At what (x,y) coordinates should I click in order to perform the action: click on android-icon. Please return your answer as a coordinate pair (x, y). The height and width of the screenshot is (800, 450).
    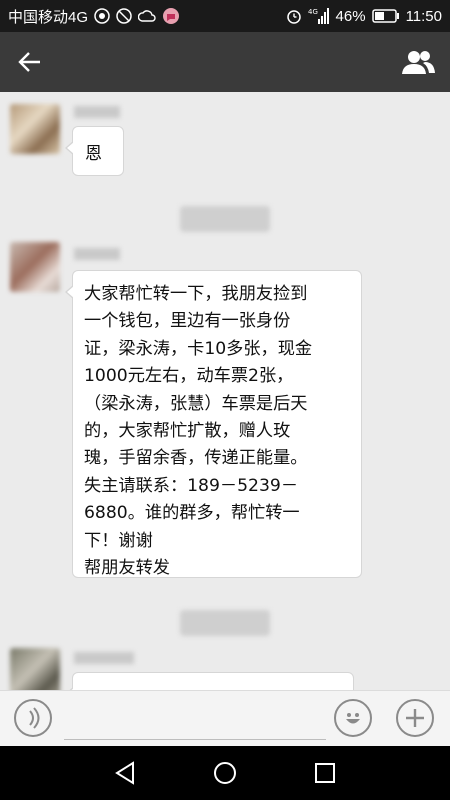
    Looking at the image, I should click on (102, 16).